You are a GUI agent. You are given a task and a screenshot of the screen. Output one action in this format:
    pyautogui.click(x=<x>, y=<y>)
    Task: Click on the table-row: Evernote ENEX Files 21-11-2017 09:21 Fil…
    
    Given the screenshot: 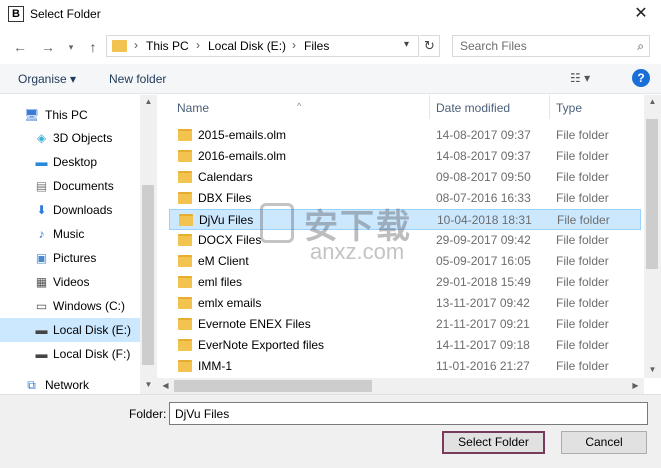 What is the action you would take?
    pyautogui.click(x=405, y=324)
    